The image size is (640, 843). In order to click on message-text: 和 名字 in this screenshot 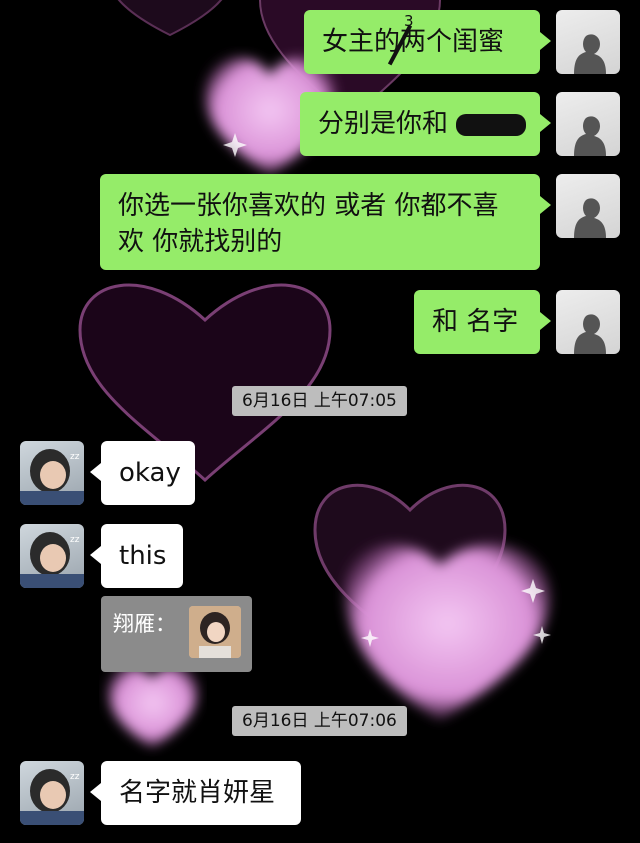, I will do `click(475, 322)`.